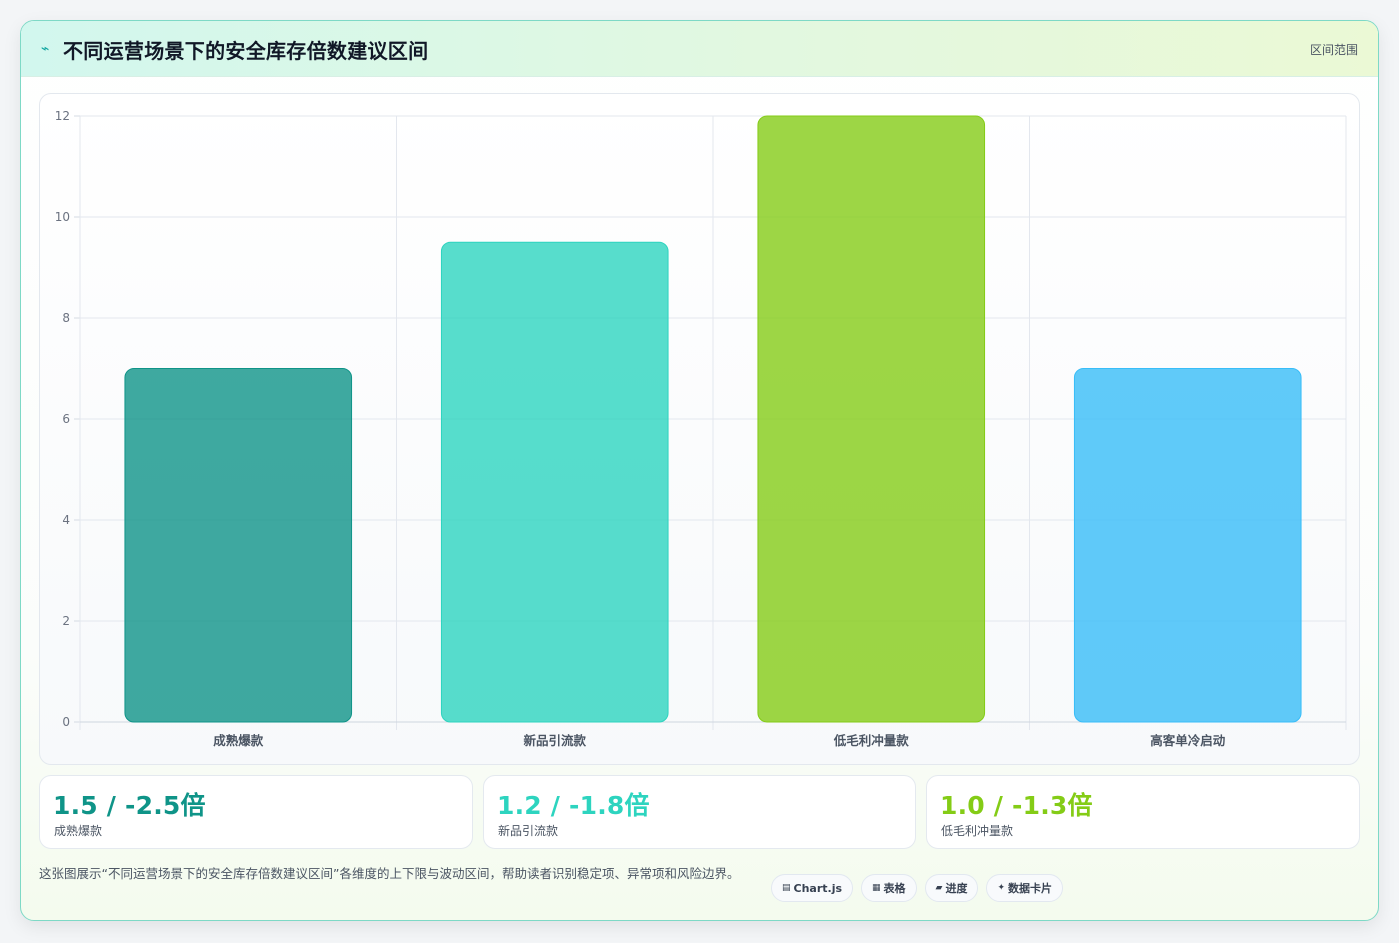 The width and height of the screenshot is (1399, 943). What do you see at coordinates (699, 812) in the screenshot?
I see `stat-card: 1.2 / -1.8倍 新品引流款` at bounding box center [699, 812].